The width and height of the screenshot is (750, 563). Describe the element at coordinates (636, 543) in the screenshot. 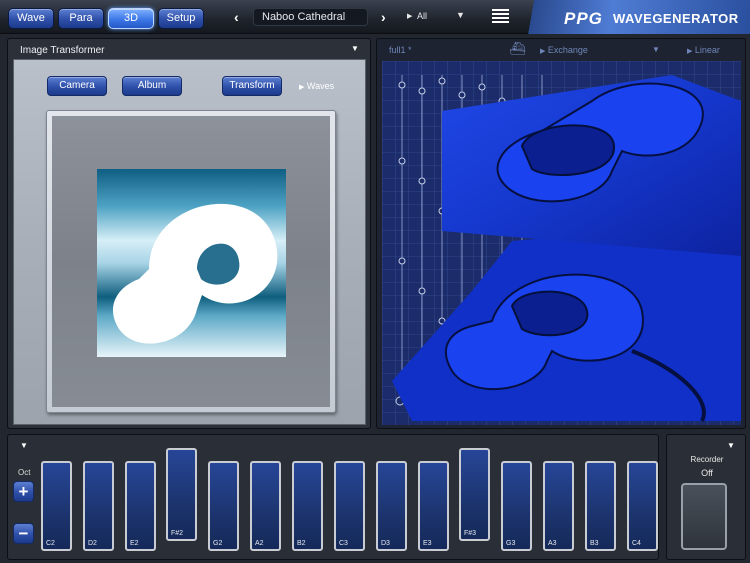

I see `key-label: C4` at that location.